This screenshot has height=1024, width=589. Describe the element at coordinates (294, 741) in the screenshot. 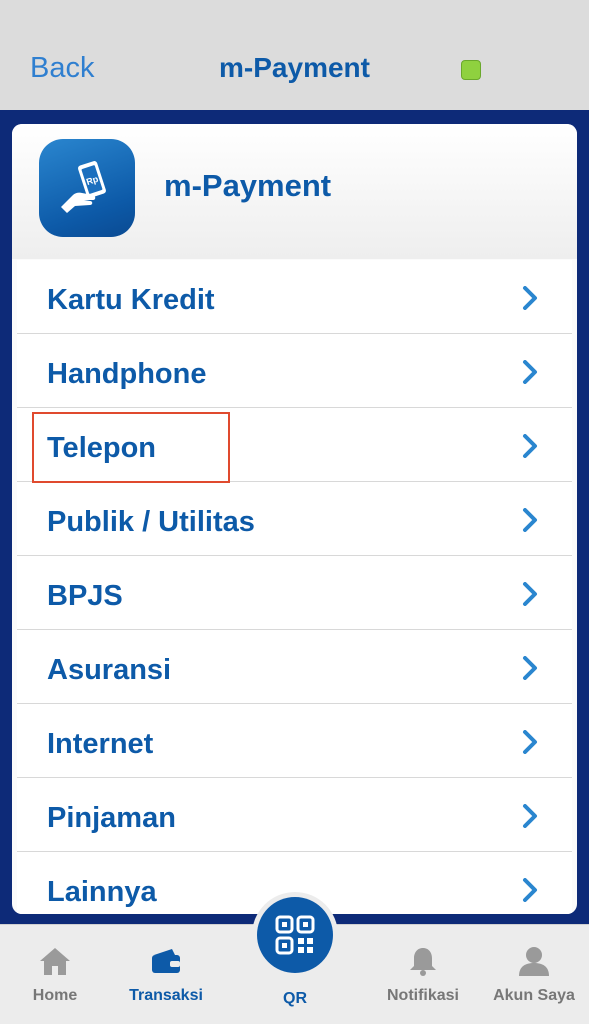

I see `menu-item-internet: Internet` at that location.